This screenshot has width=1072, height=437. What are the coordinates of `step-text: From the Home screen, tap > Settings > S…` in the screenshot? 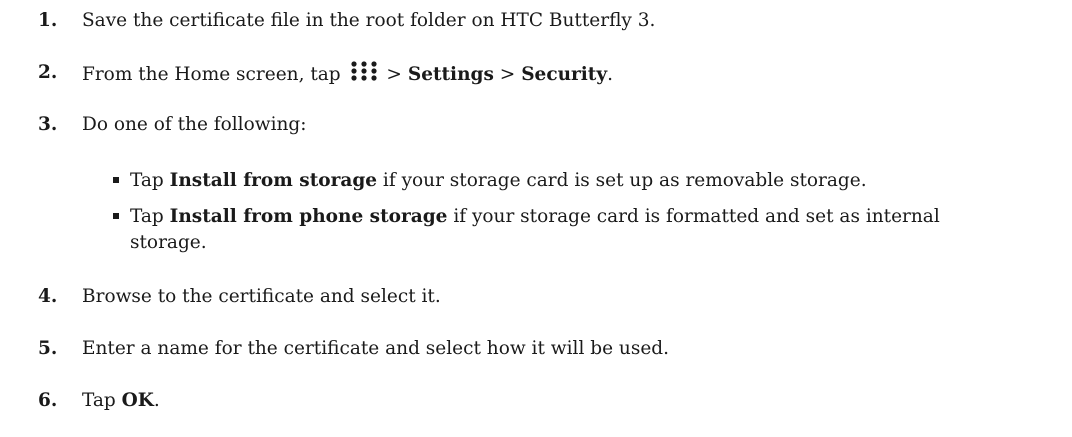 It's located at (347, 74).